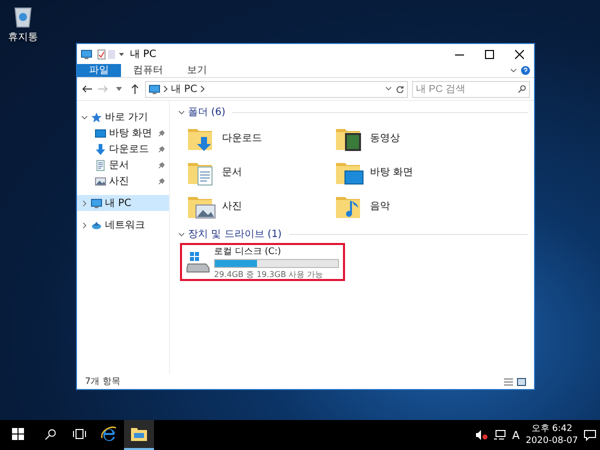  Describe the element at coordinates (123, 117) in the screenshot. I see `sidebar-item: 바로 가기` at that location.